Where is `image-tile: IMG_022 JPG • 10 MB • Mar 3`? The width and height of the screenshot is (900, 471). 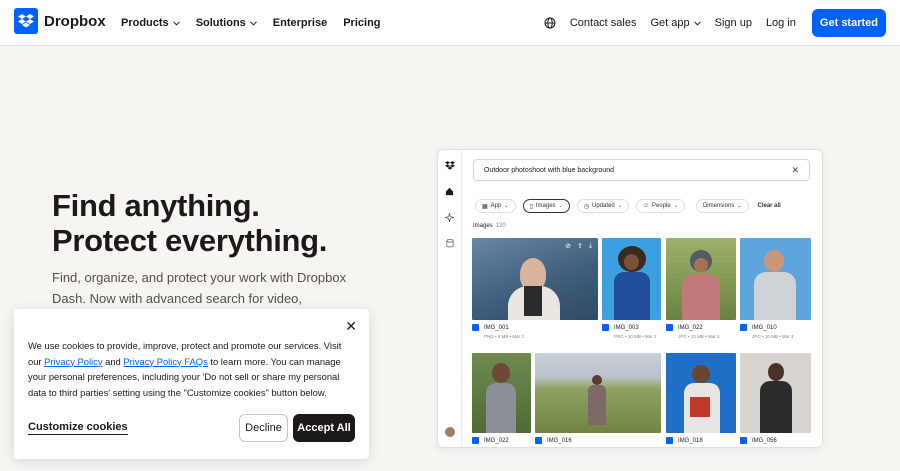
image-tile: IMG_022 JPG • 10 MB • Mar 3 is located at coordinates (701, 290).